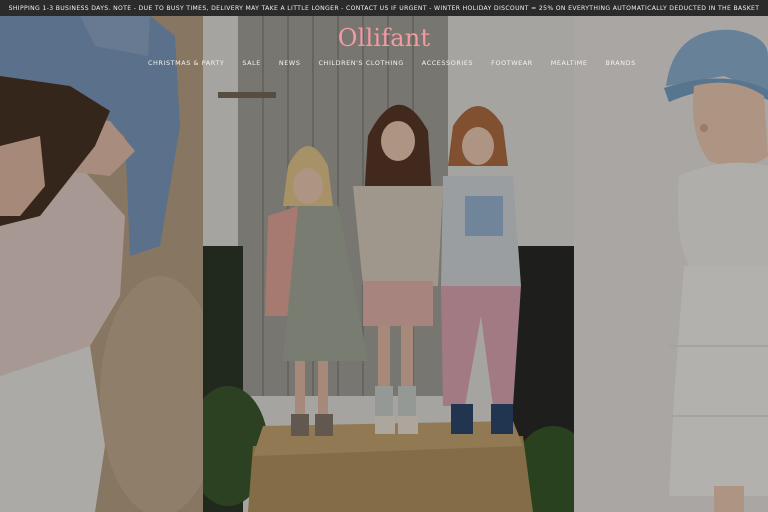  What do you see at coordinates (447, 63) in the screenshot?
I see `nav-item-accessories: Accessories` at bounding box center [447, 63].